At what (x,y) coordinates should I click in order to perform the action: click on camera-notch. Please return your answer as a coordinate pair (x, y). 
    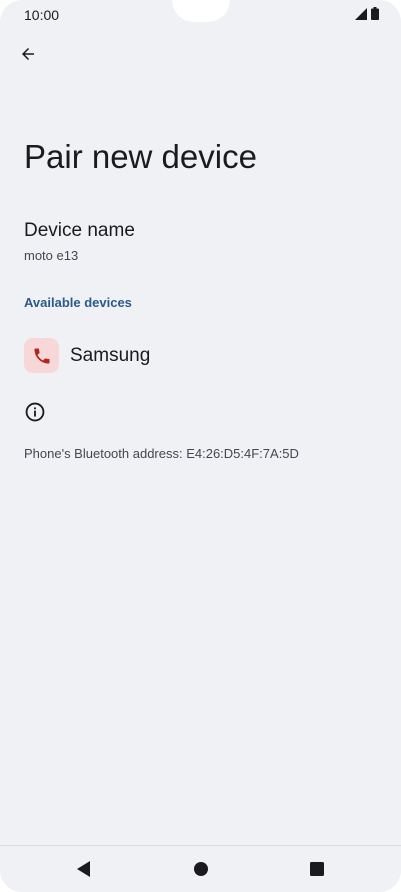
    Looking at the image, I should click on (201, 11).